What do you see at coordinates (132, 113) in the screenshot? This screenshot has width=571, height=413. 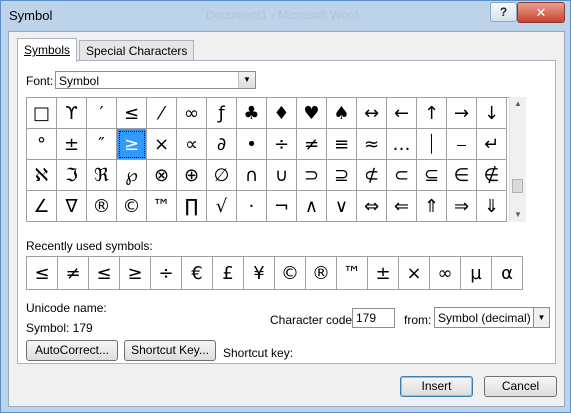 I see `symbol-cell: ≤` at bounding box center [132, 113].